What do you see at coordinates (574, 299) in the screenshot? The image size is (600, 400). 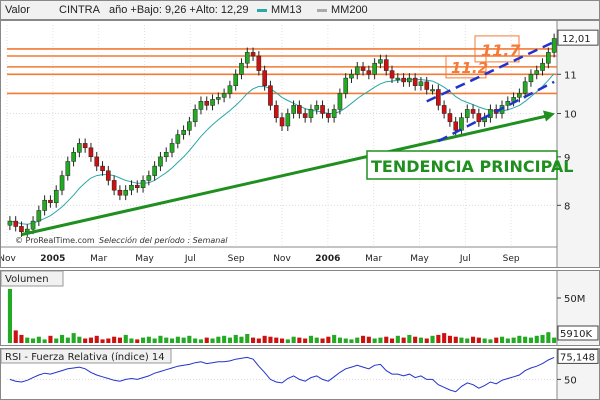 I see `volume-y-tick-label: 50M` at bounding box center [574, 299].